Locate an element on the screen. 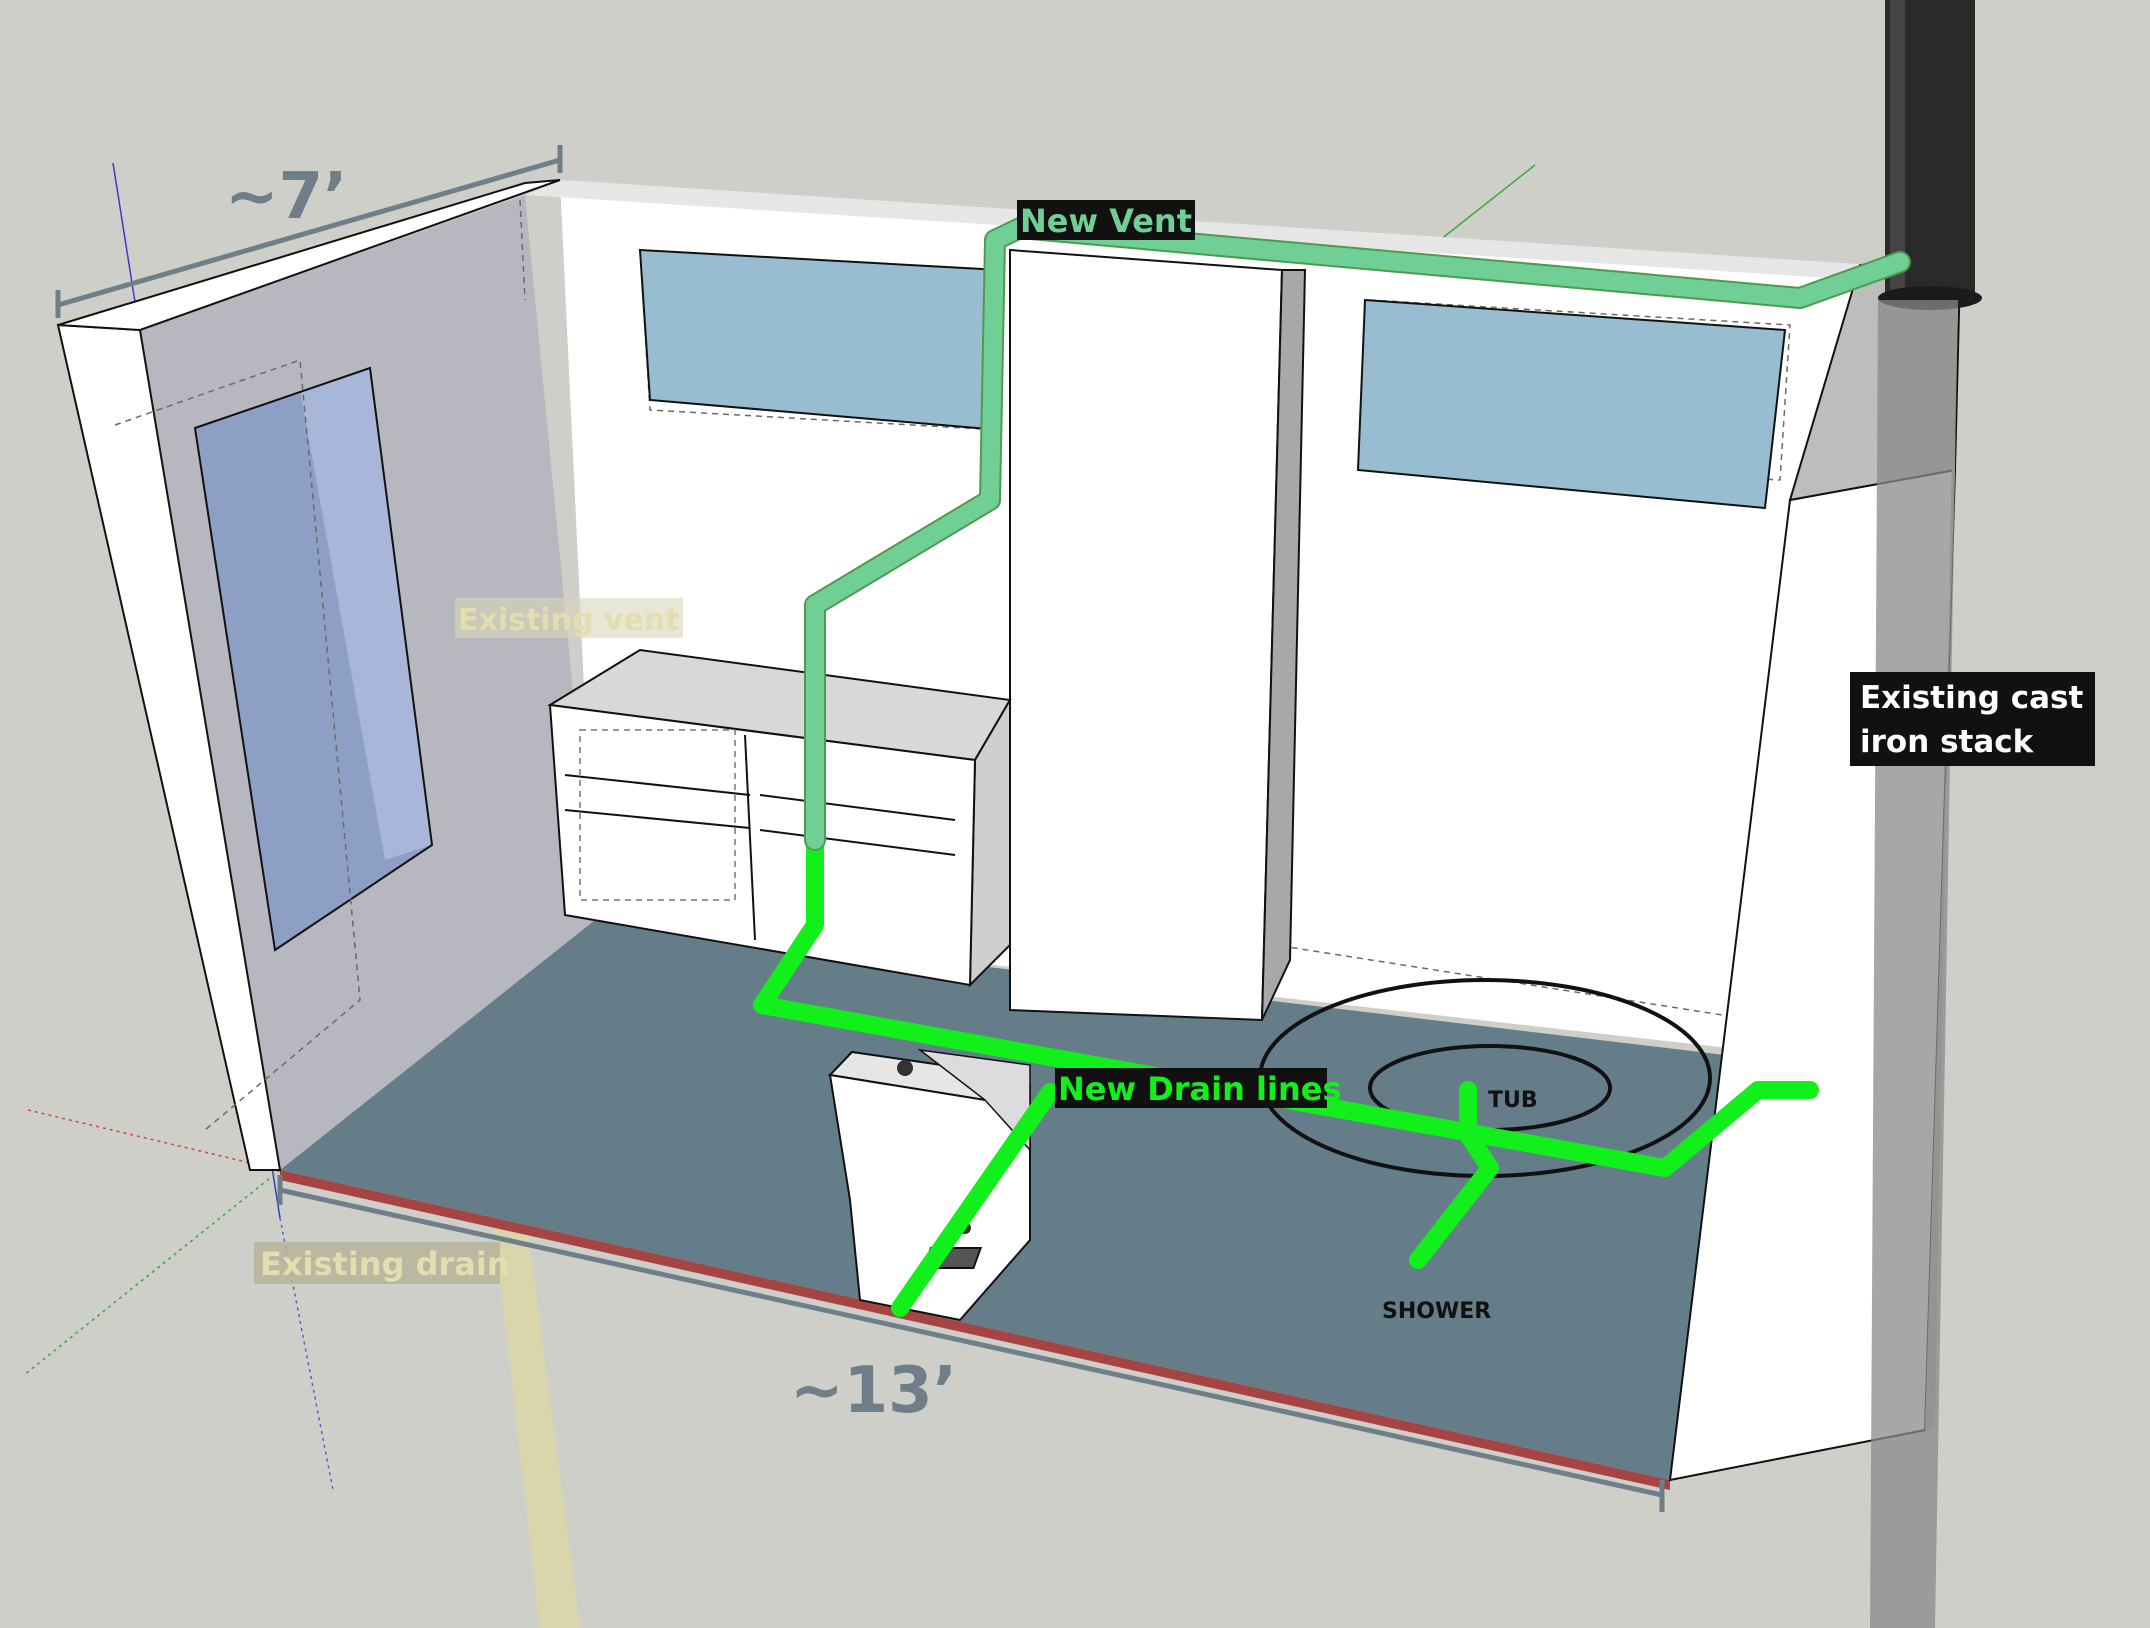 This screenshot has height=1628, width=2150. back-window-left is located at coordinates (819, 340).